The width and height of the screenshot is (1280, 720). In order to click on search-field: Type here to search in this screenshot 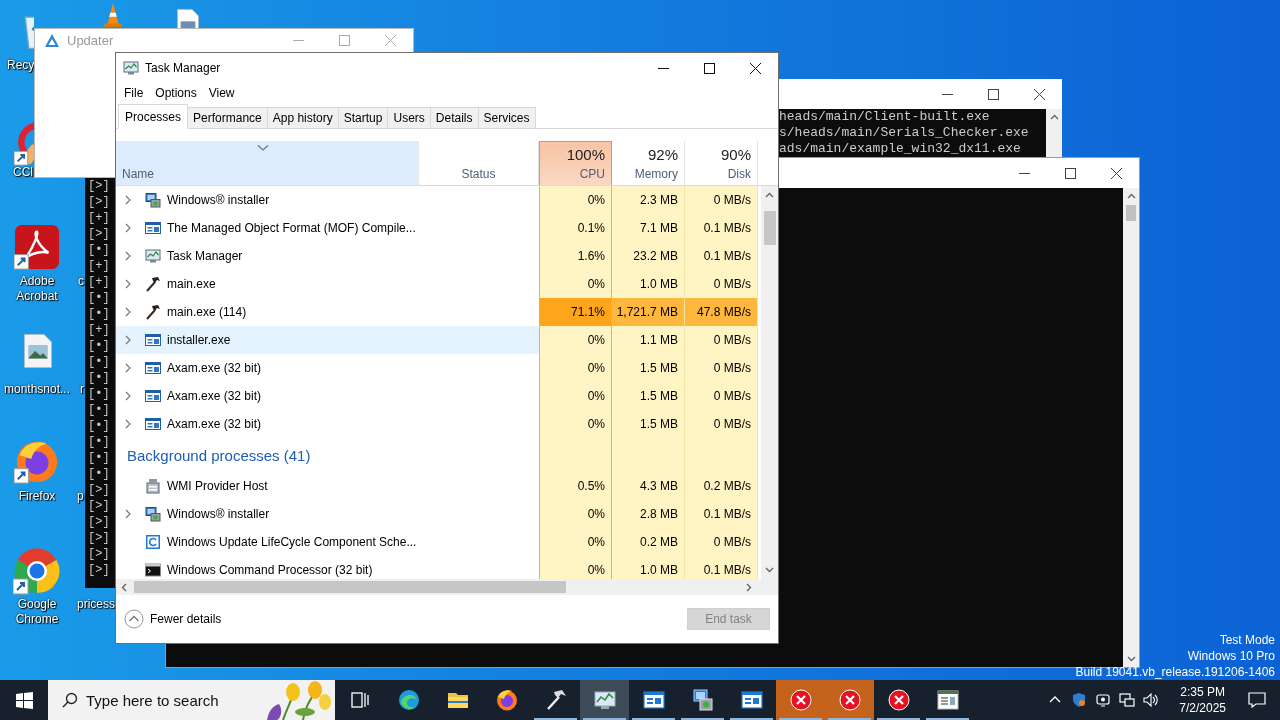, I will do `click(161, 700)`.